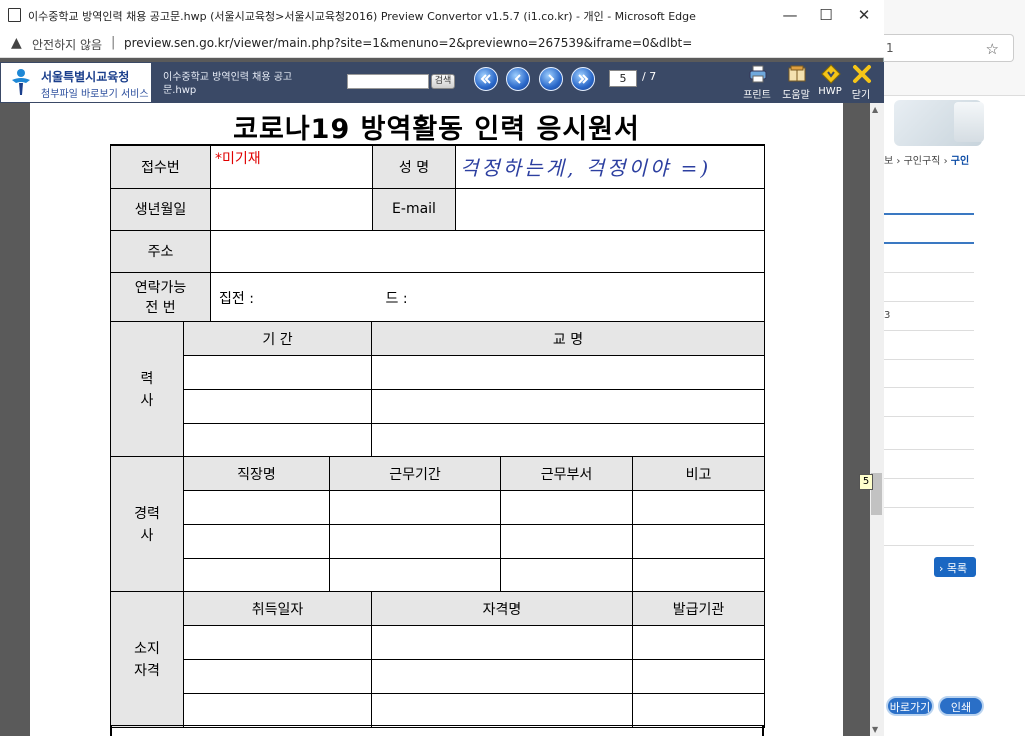 Image resolution: width=1025 pixels, height=736 pixels. What do you see at coordinates (875, 109) in the screenshot?
I see `scroll-up-arrow-icon: ▲` at bounding box center [875, 109].